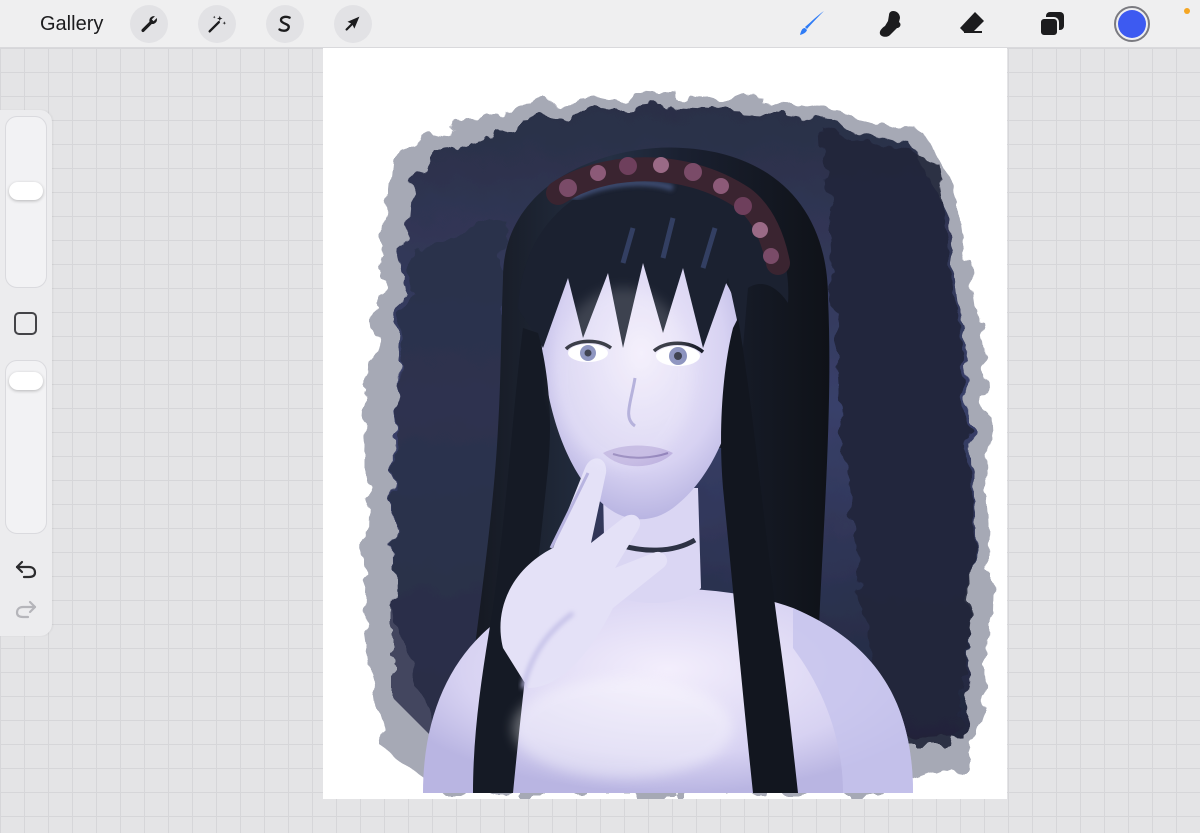 The height and width of the screenshot is (833, 1200). I want to click on brush-button, so click(812, 24).